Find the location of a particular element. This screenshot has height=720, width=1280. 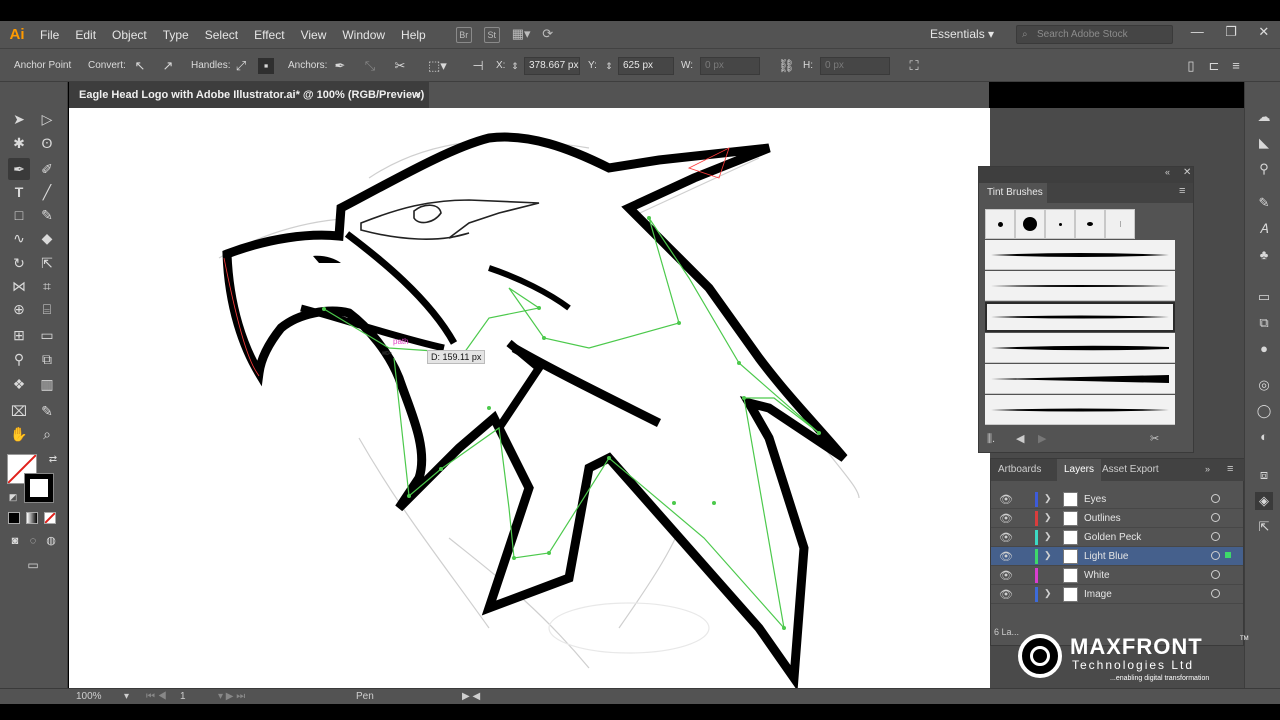

align-icon: ◐ is located at coordinates (1264, 437).